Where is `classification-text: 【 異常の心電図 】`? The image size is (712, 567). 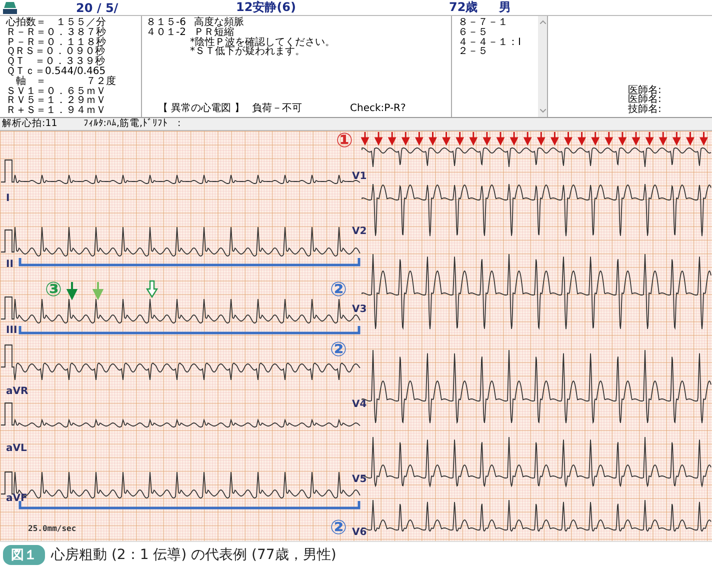 classification-text: 【 異常の心電図 】 is located at coordinates (202, 109).